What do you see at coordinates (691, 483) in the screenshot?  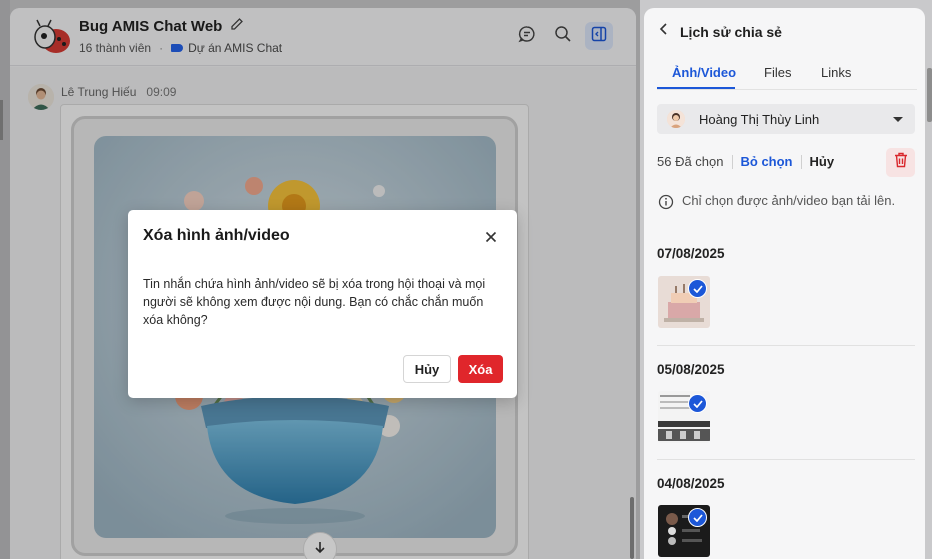 I see `date-heading: 04/08/2025` at bounding box center [691, 483].